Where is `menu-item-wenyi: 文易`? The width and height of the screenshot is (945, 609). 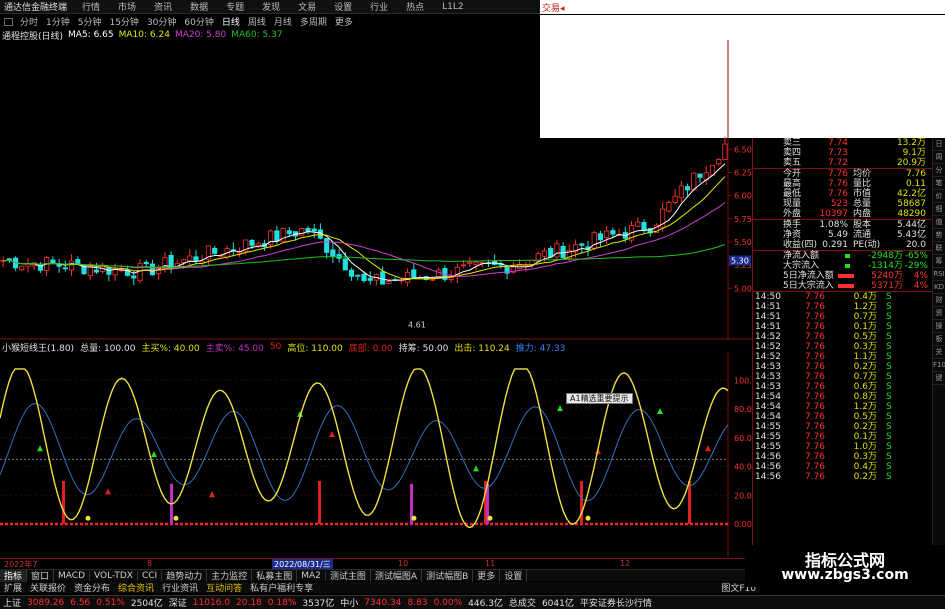 menu-item-wenyi: 文易 is located at coordinates (307, 6).